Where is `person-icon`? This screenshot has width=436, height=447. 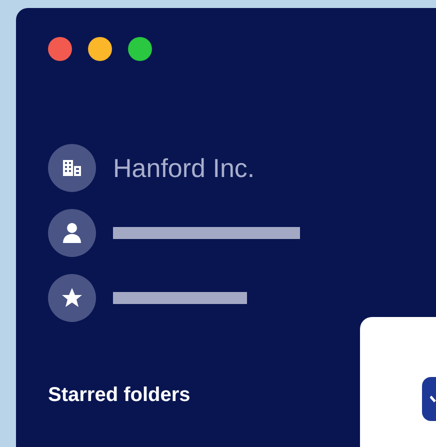 person-icon is located at coordinates (72, 233).